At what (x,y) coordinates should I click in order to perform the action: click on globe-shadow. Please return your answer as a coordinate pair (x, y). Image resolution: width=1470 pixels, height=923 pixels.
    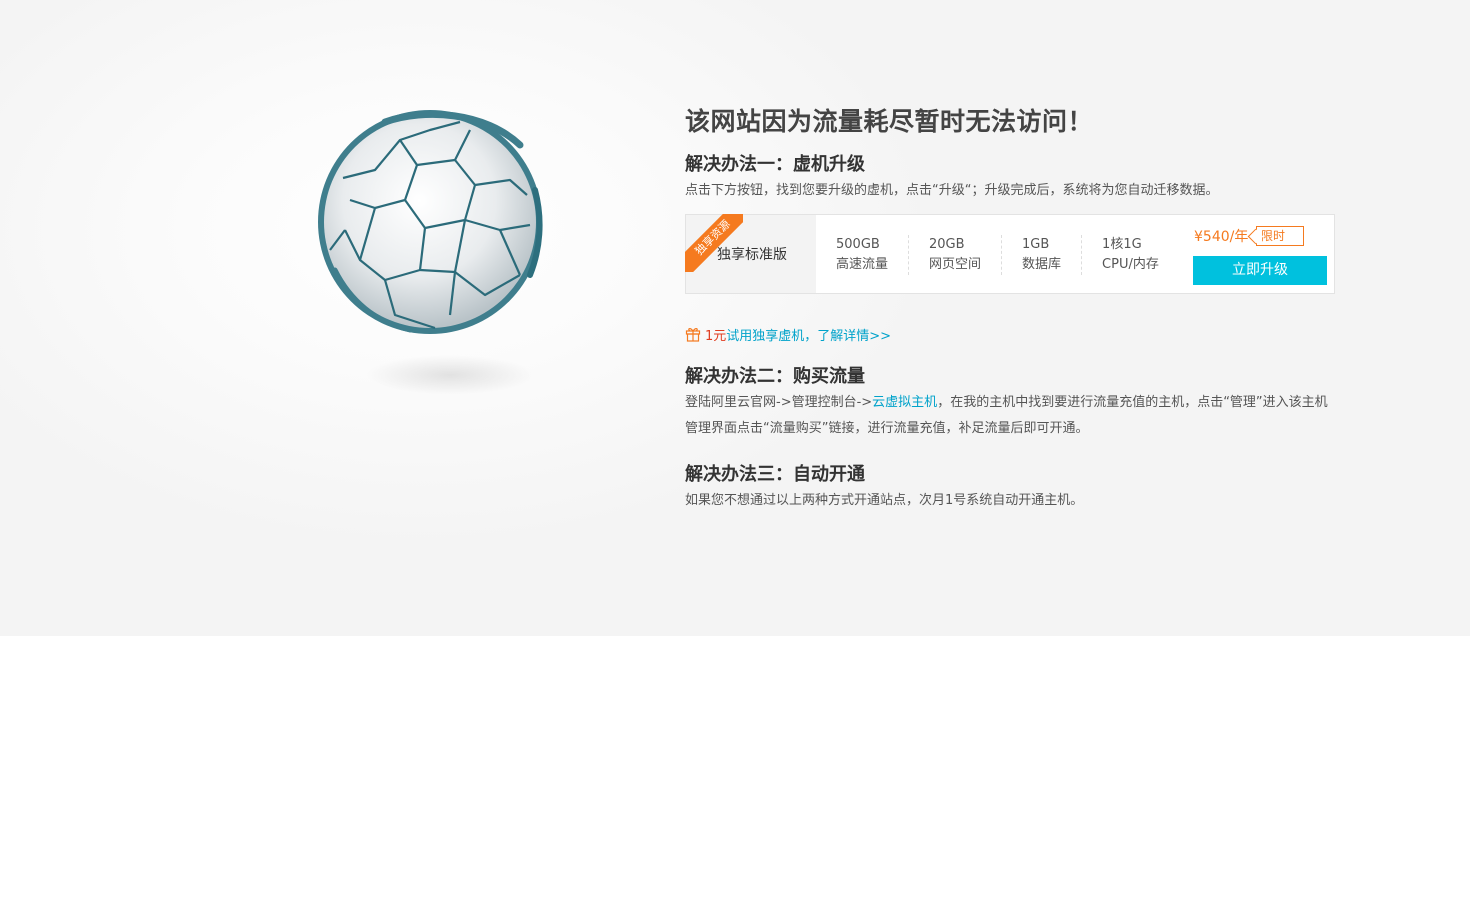
    Looking at the image, I should click on (450, 375).